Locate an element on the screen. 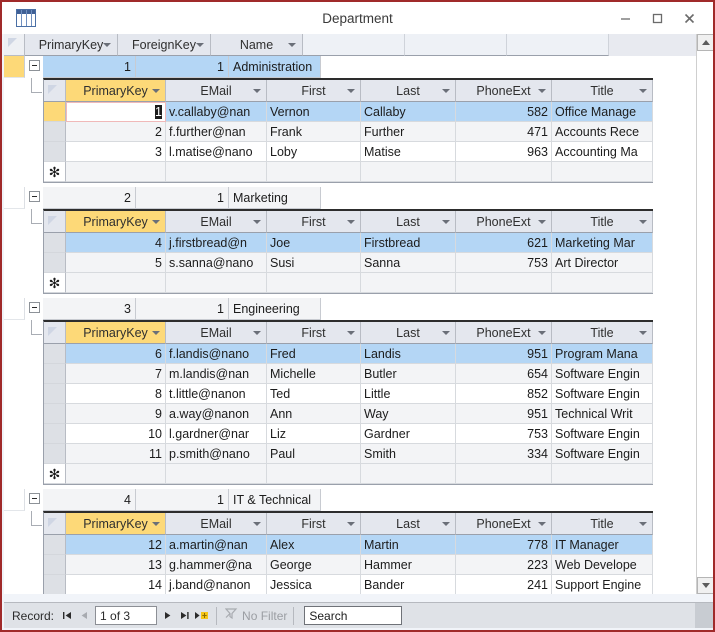  employee-cell: 951 is located at coordinates (504, 414).